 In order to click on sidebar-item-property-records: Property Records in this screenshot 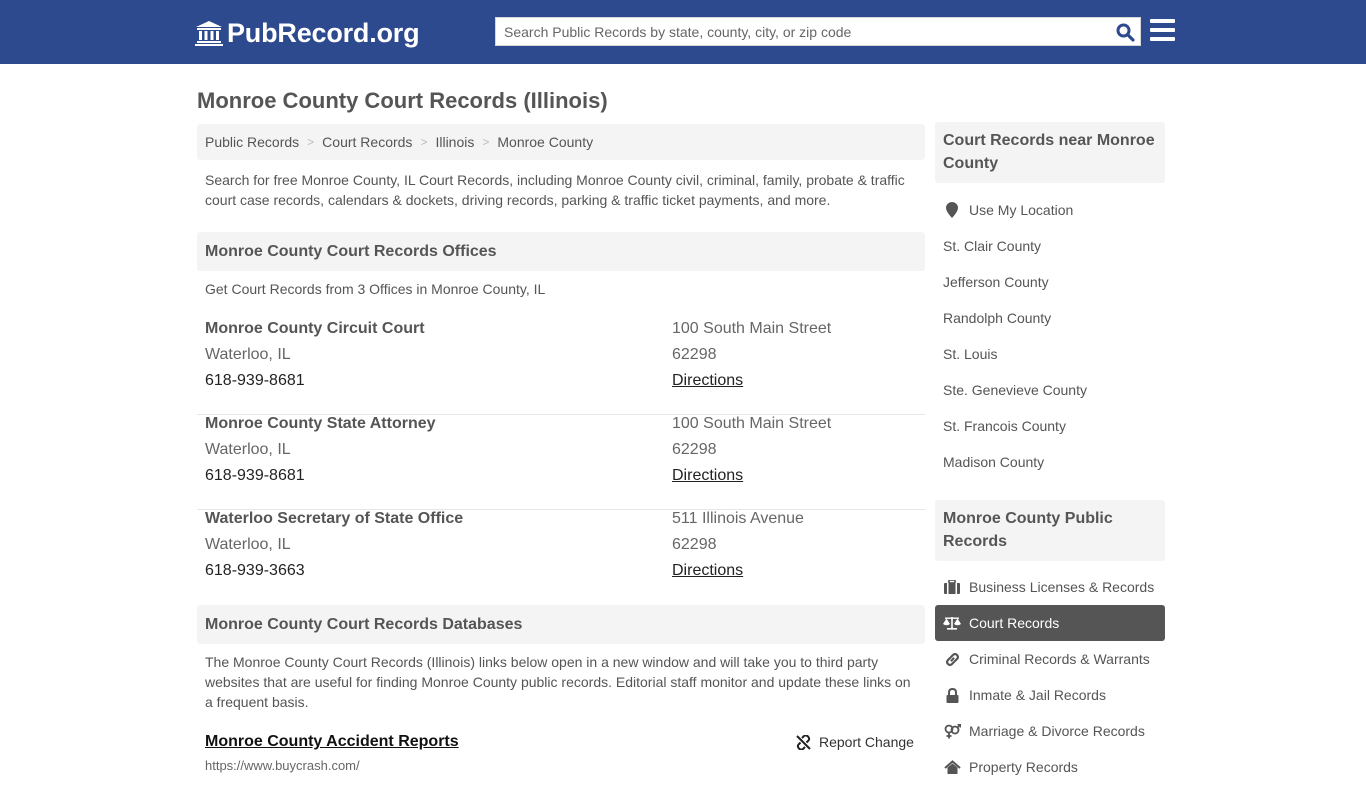, I will do `click(1050, 767)`.